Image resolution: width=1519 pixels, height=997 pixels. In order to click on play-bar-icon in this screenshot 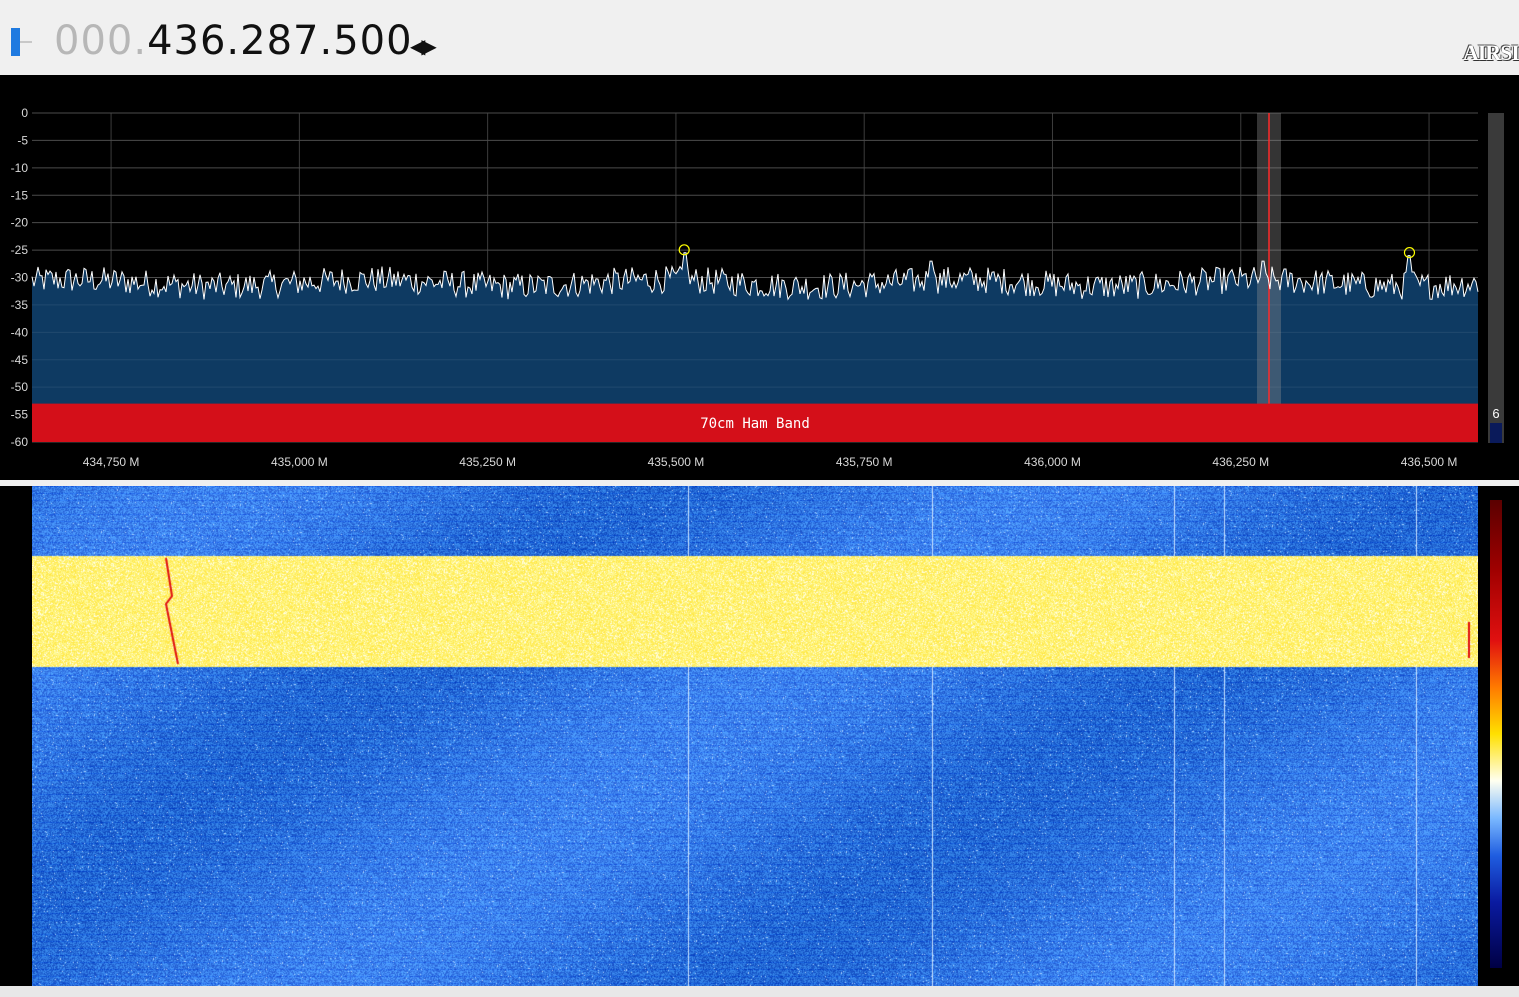, I will do `click(15, 42)`.